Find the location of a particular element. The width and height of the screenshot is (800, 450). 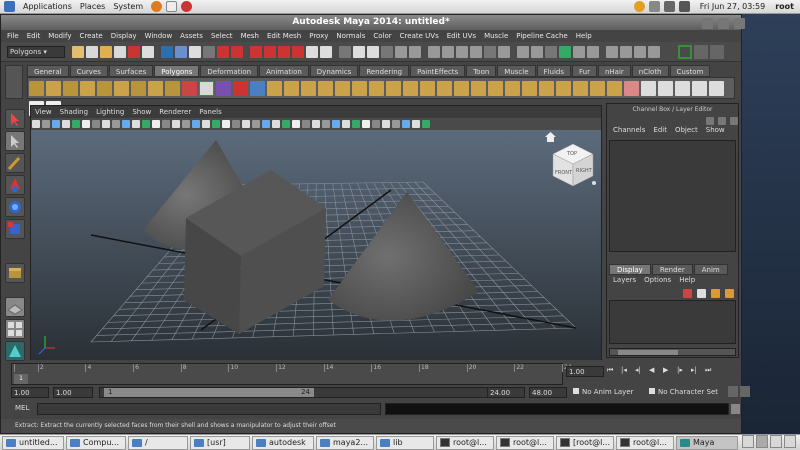

perspective-outliner-layout-icon is located at coordinates (15, 351).